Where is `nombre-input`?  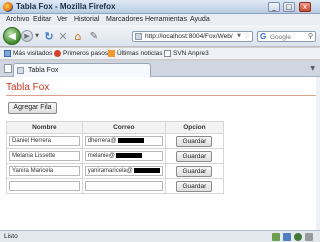 nombre-input is located at coordinates (44, 186).